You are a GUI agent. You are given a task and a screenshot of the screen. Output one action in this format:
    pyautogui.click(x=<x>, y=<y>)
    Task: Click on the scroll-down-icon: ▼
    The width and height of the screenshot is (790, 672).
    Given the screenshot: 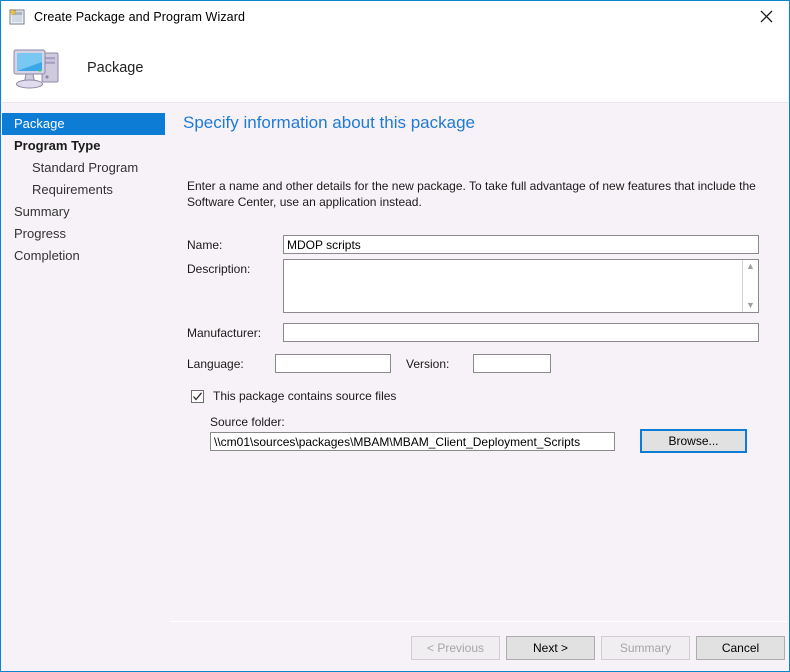 What is the action you would take?
    pyautogui.click(x=750, y=305)
    